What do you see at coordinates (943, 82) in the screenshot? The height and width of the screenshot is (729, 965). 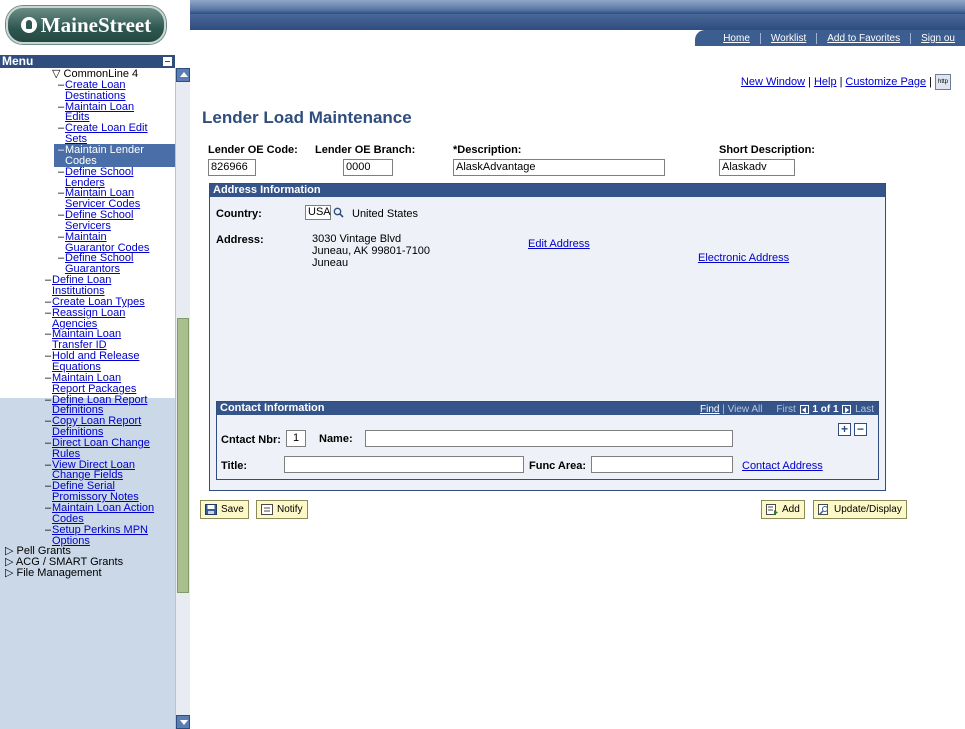 I see `http-icon: http` at bounding box center [943, 82].